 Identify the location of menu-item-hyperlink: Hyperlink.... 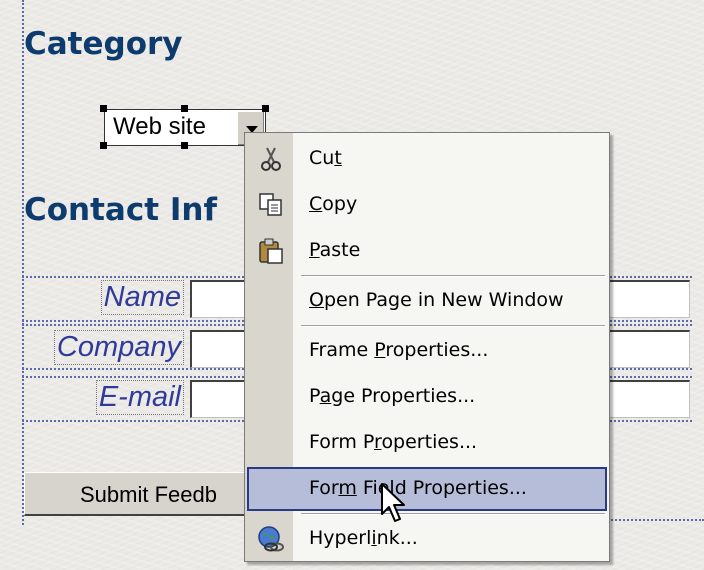
(427, 539).